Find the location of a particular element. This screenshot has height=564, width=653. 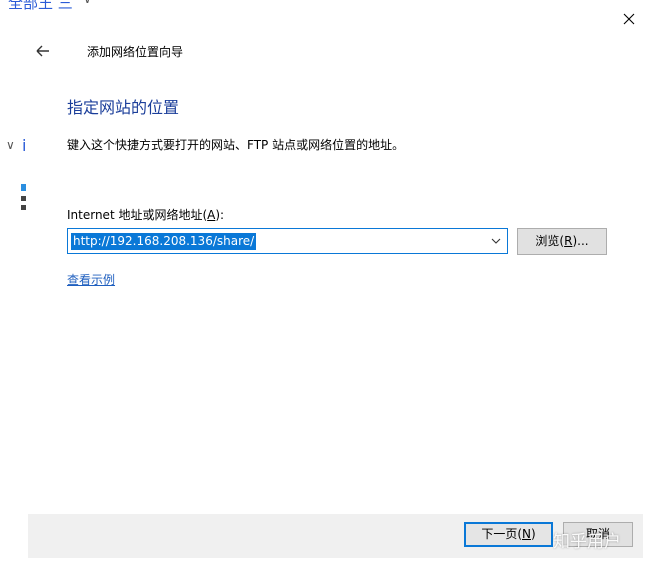

instruction-text: 键入这个快捷方式要打开的网站、FTP 站点或网络位置的地址。 is located at coordinates (236, 145).